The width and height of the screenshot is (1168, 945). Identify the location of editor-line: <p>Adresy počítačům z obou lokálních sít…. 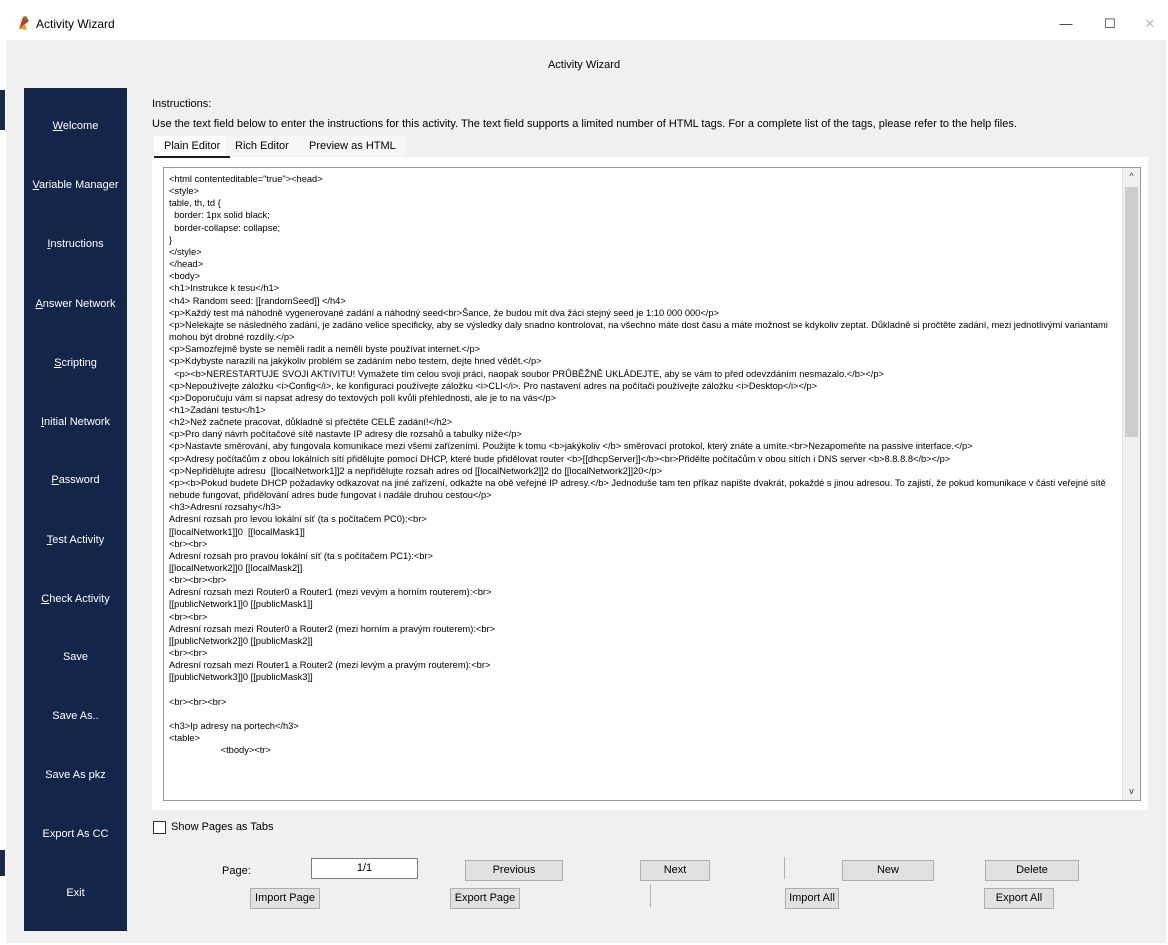
(560, 458).